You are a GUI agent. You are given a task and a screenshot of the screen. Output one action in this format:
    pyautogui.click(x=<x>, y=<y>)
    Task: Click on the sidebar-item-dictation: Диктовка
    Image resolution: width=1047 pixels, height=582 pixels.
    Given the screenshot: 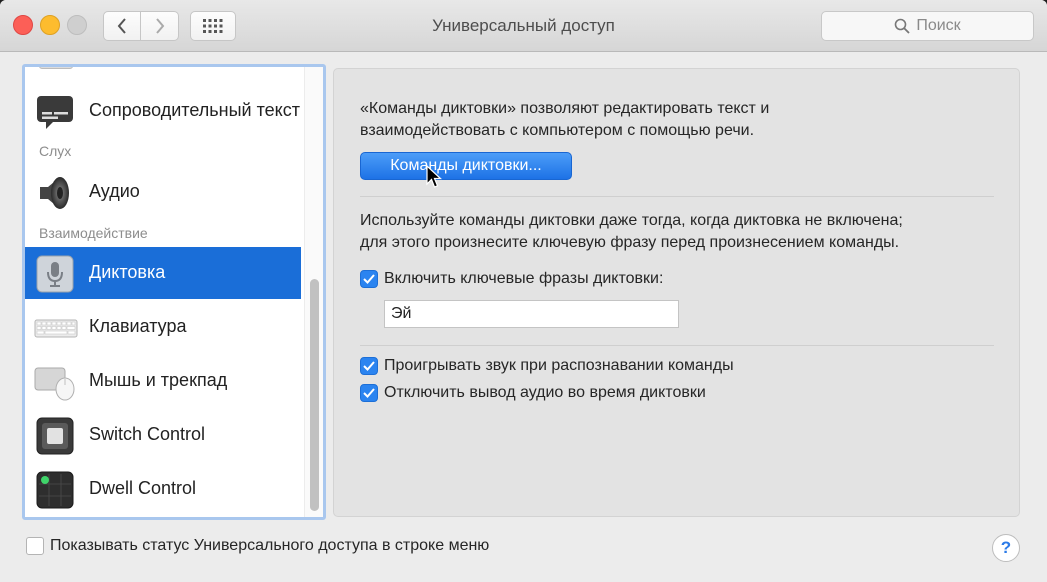 What is the action you would take?
    pyautogui.click(x=163, y=273)
    